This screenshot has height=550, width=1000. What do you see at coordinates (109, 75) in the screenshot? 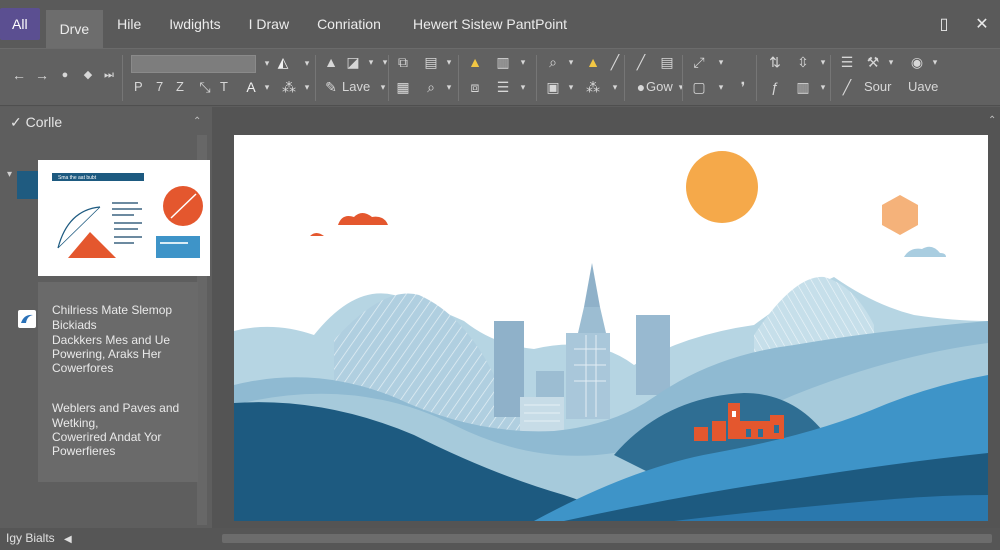
I see `skip-icon: ⏭` at bounding box center [109, 75].